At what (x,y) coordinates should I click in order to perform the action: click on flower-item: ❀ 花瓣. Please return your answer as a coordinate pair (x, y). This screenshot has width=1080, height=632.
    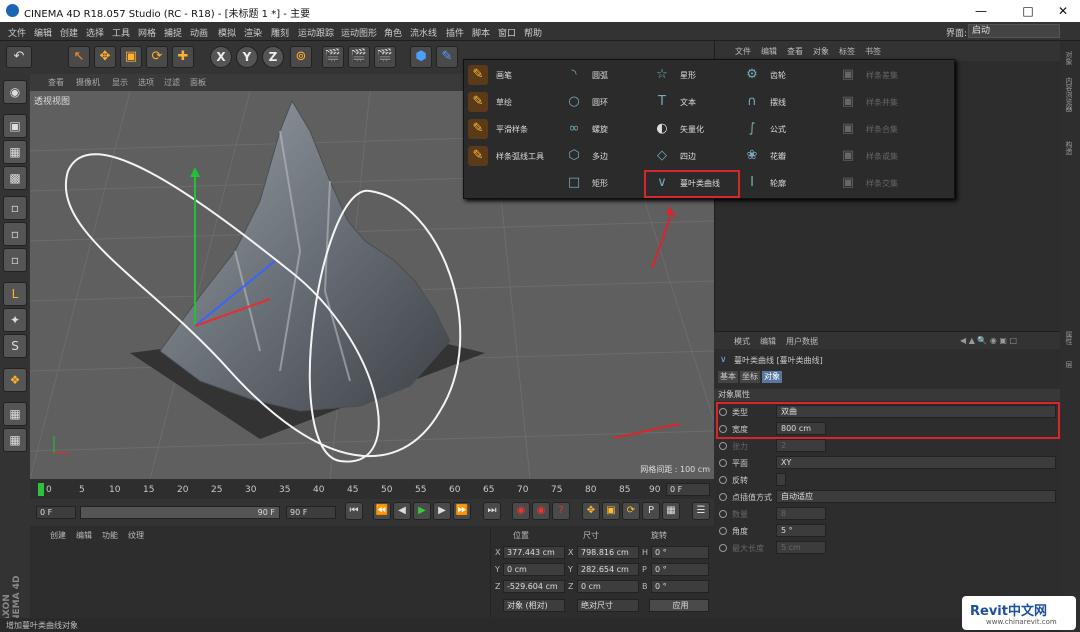
    Looking at the image, I should click on (788, 156).